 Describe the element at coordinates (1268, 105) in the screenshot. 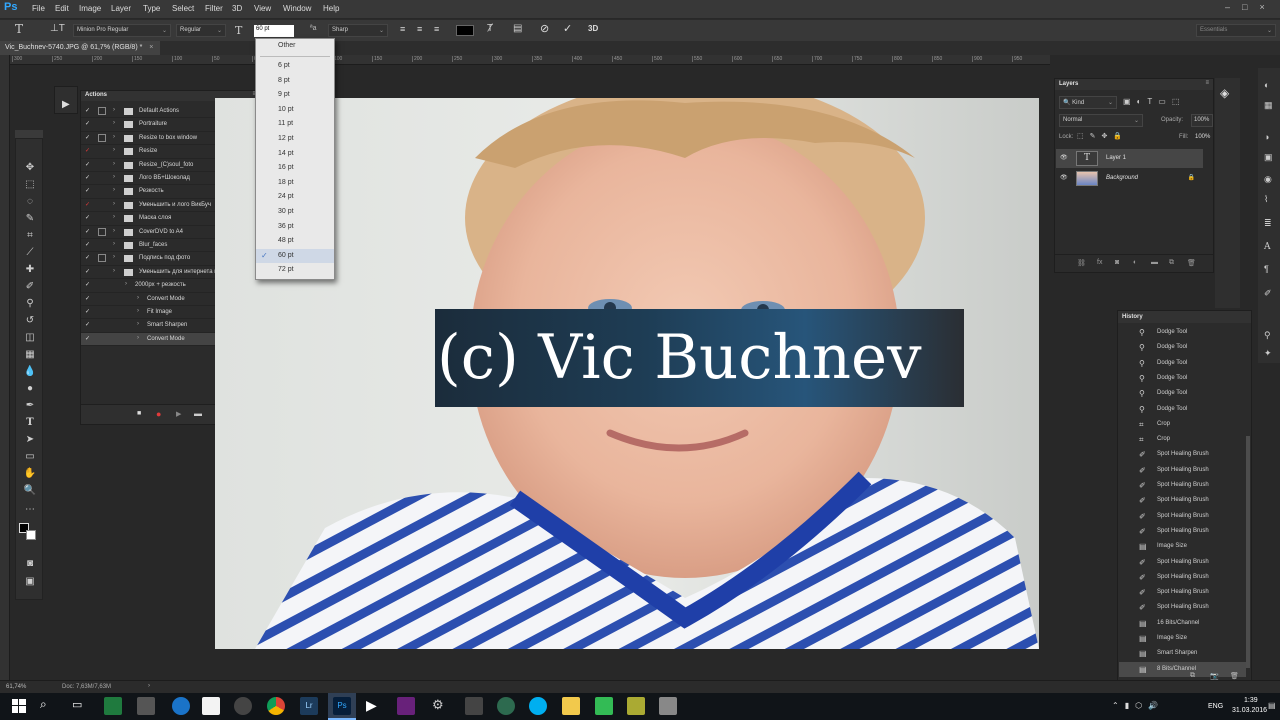

I see `swatches-panel-icon: ▦` at that location.